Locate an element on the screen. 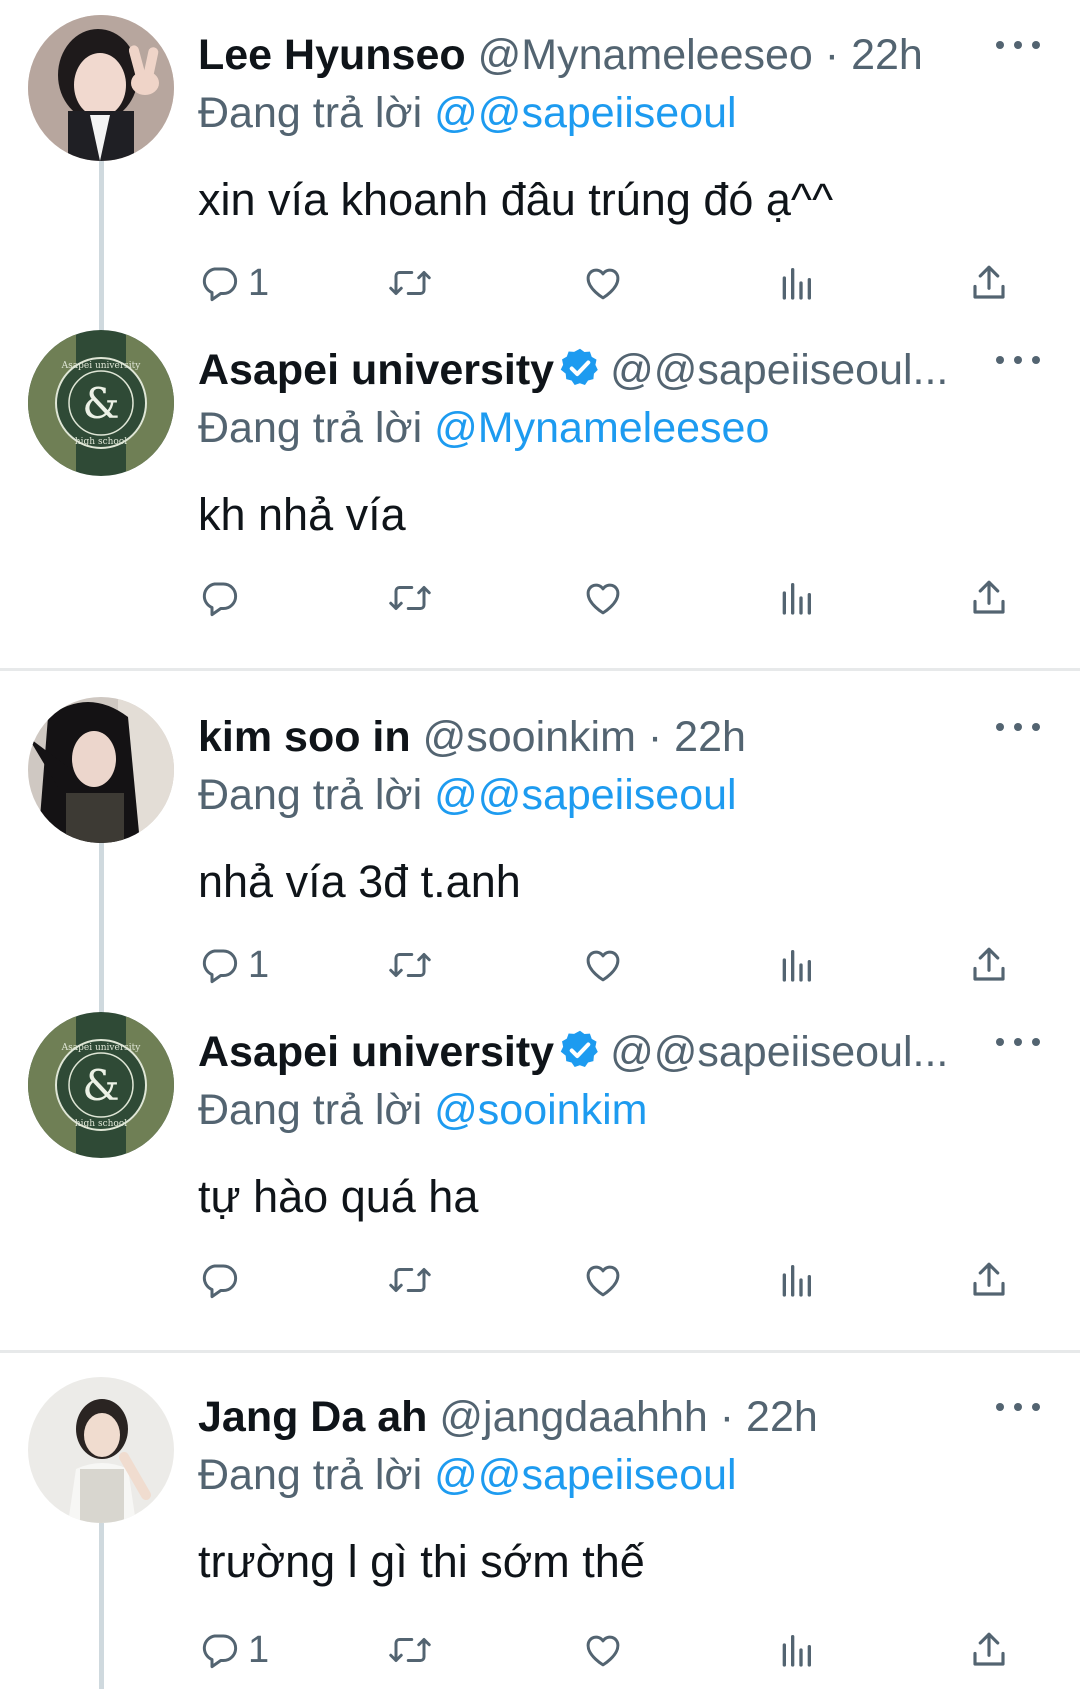 This screenshot has height=1702, width=1080. replying-to: Đang trả lời @Mynameleeseo is located at coordinates (483, 428).